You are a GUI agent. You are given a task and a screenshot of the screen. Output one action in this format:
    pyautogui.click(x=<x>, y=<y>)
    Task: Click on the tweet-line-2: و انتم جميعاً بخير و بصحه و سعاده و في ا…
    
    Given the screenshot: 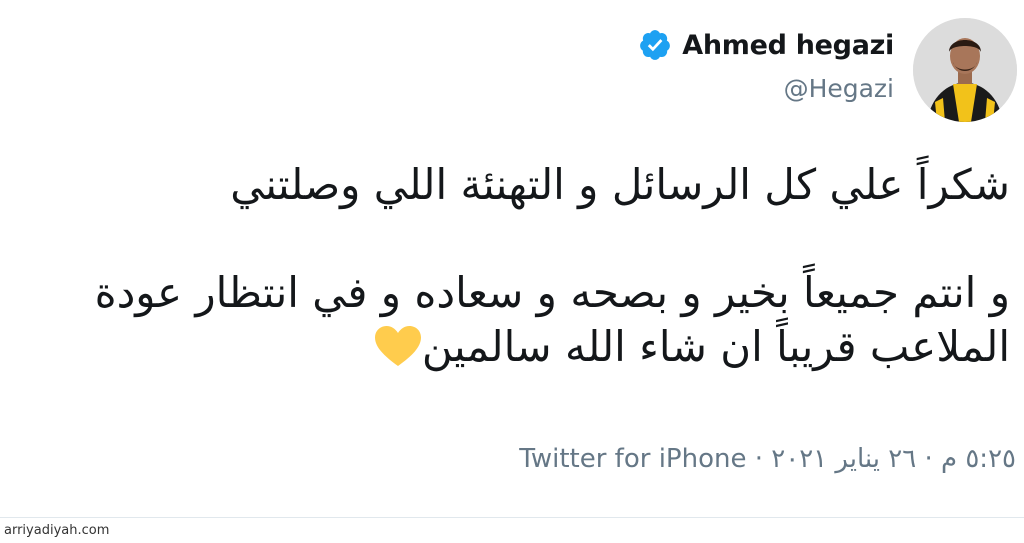 What is the action you would take?
    pyautogui.click(x=552, y=292)
    